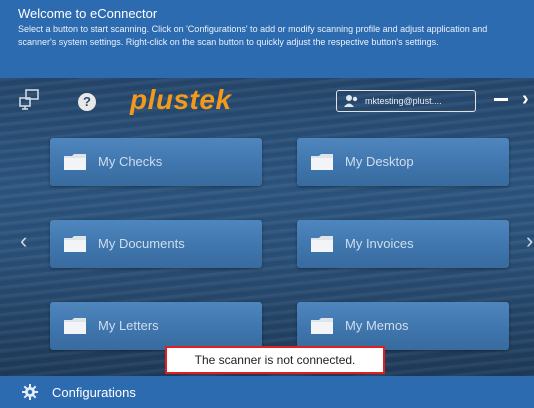  What do you see at coordinates (379, 161) in the screenshot?
I see `tile-label: My Desktop` at bounding box center [379, 161].